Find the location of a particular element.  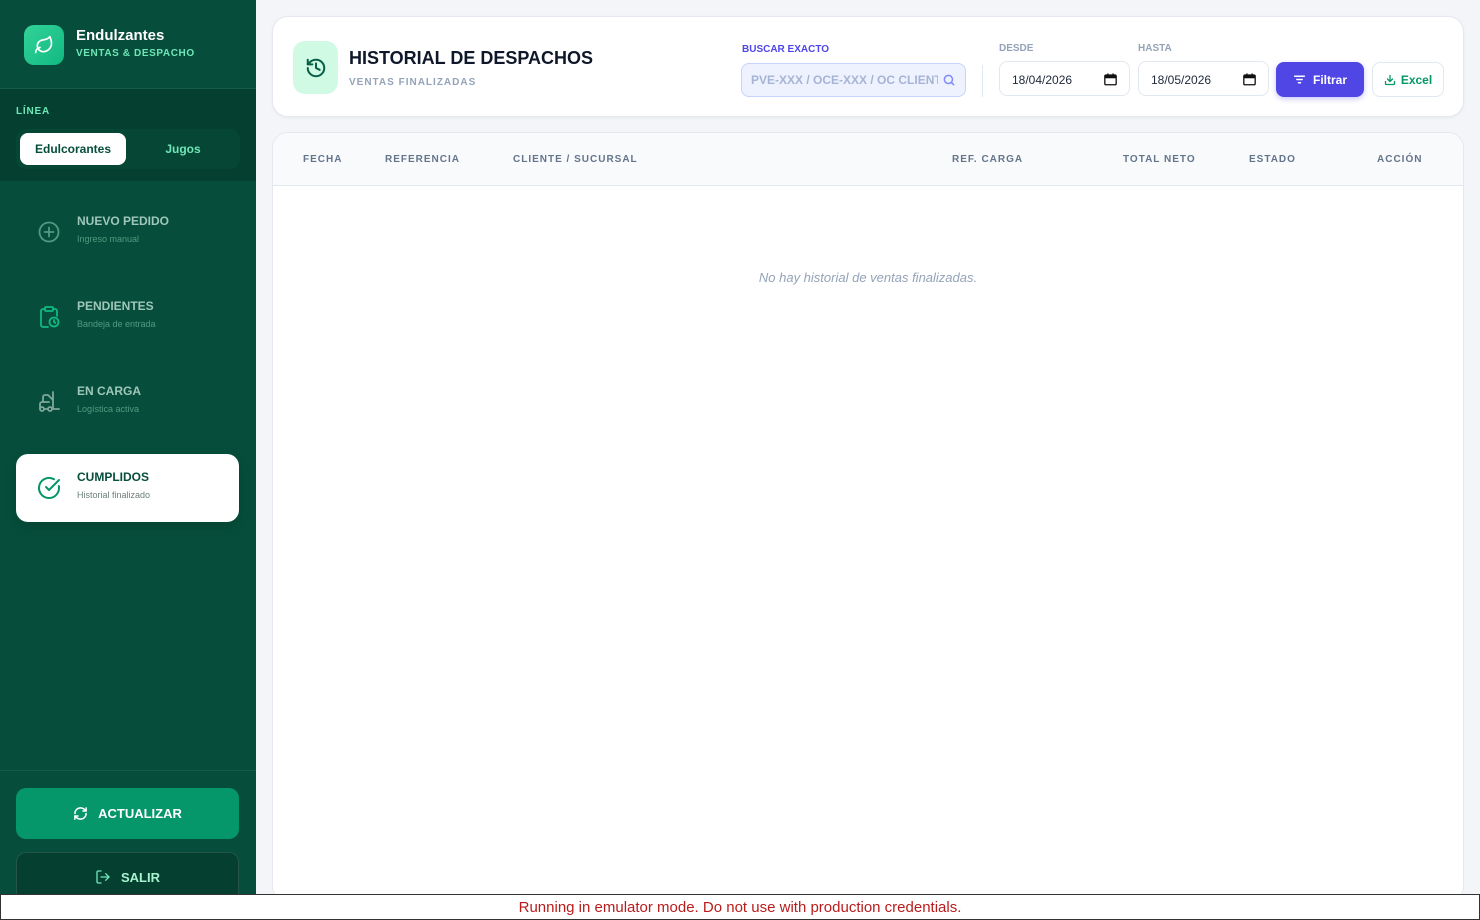

logout-icon is located at coordinates (103, 877).